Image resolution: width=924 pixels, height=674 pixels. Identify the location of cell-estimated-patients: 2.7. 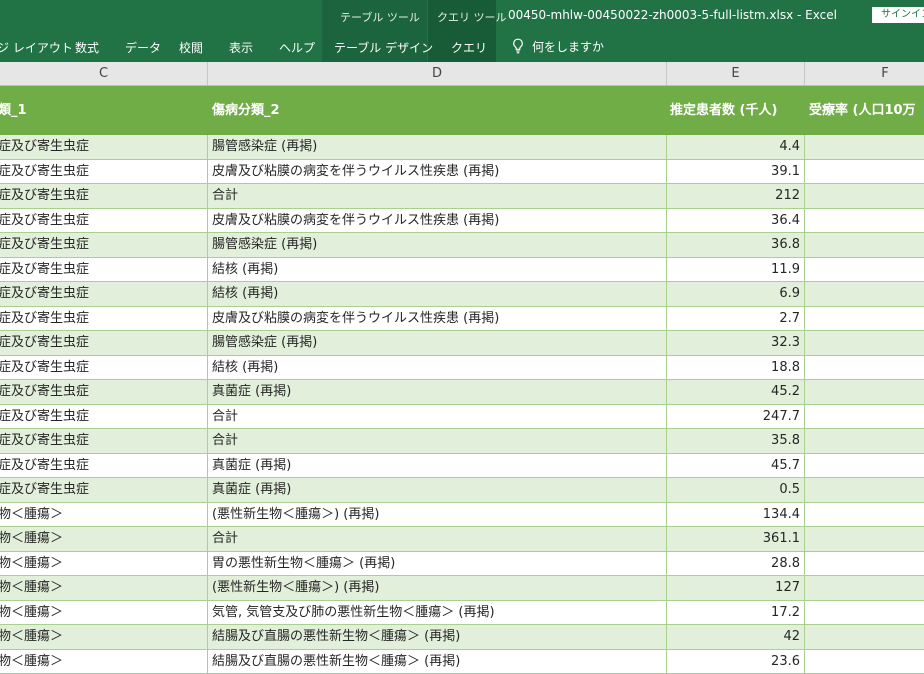
(736, 319).